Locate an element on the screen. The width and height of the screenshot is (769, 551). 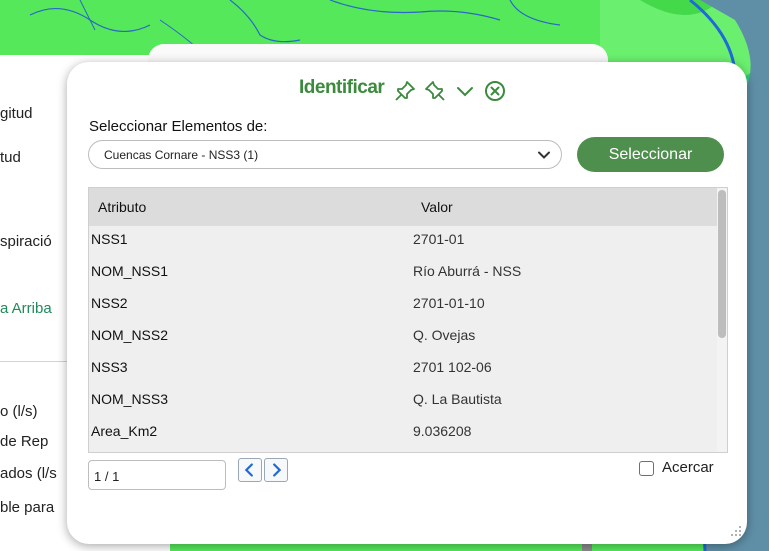
attribute-cell: NOM_NSS1 is located at coordinates (130, 271).